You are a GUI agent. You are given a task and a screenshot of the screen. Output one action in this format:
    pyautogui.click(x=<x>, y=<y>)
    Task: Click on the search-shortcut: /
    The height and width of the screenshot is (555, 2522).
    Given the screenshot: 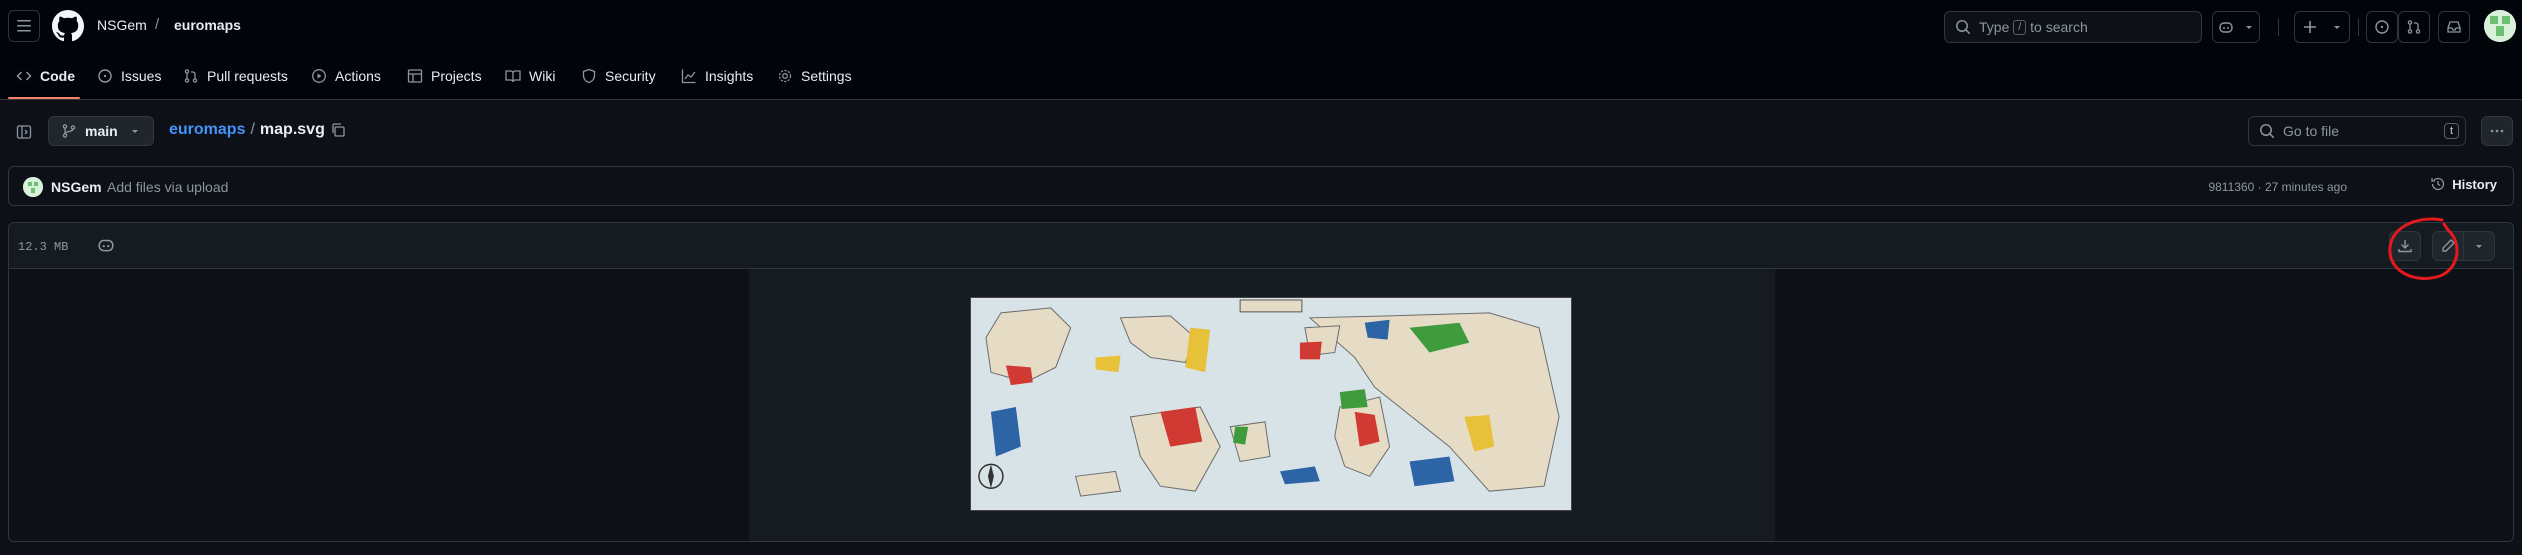 What is the action you would take?
    pyautogui.click(x=2020, y=27)
    